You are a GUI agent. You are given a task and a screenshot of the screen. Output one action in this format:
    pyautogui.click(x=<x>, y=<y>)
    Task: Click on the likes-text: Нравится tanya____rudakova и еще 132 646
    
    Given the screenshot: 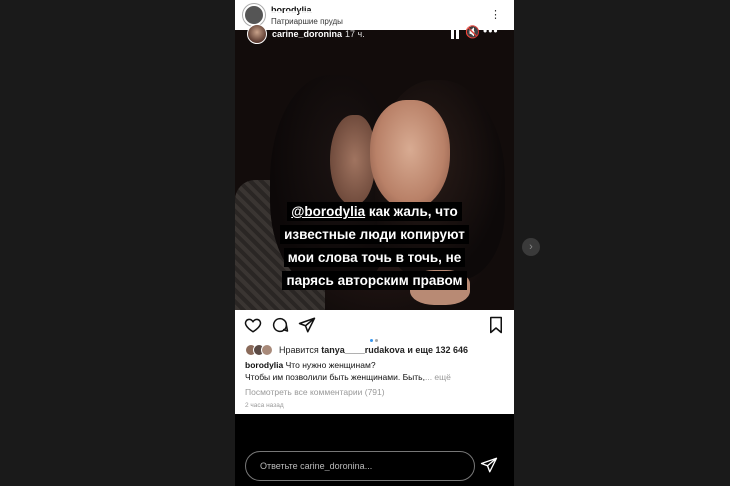 What is the action you would take?
    pyautogui.click(x=373, y=350)
    